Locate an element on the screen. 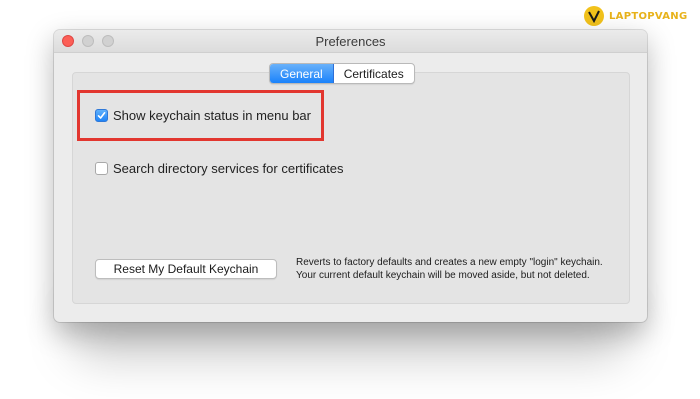 This screenshot has height=399, width=700. tab-bar: General Certificates is located at coordinates (342, 73).